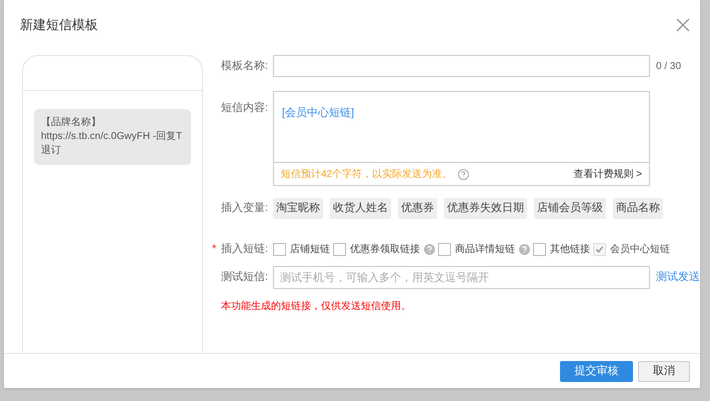 The image size is (710, 401). I want to click on checkbox-label: 商品详情短链, so click(485, 249).